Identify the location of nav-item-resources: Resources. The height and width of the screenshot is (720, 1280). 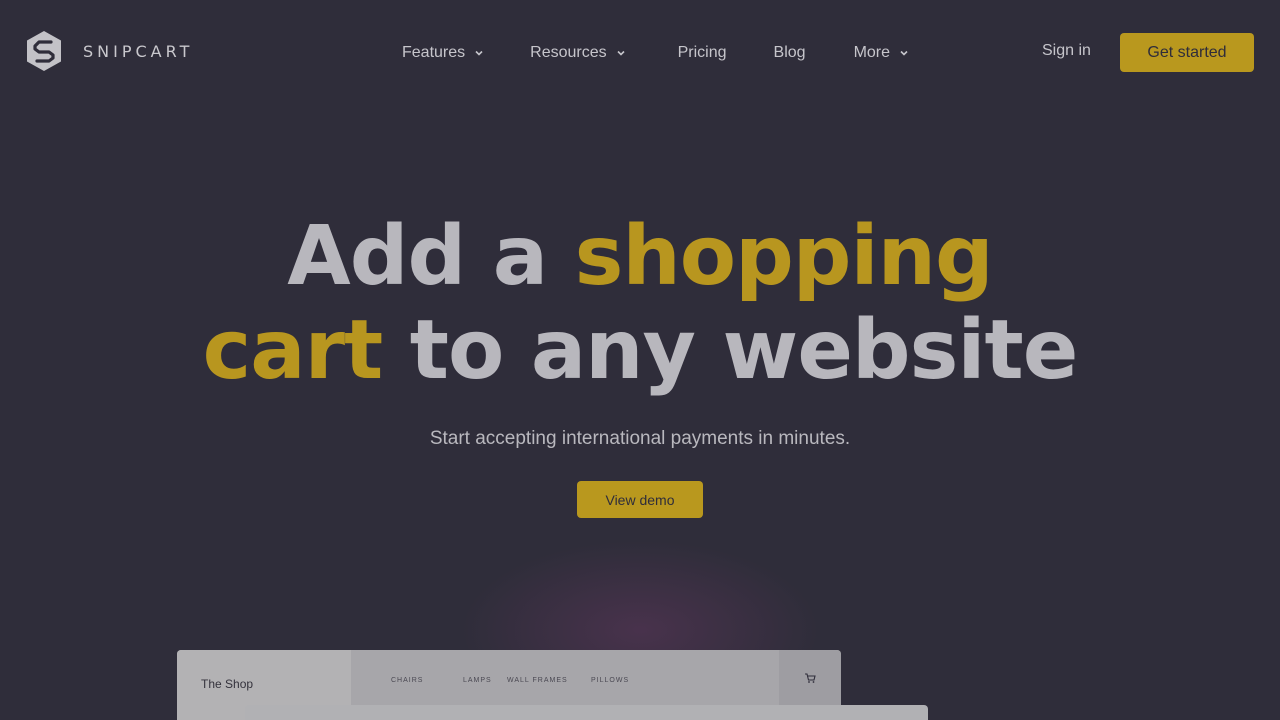
(577, 53).